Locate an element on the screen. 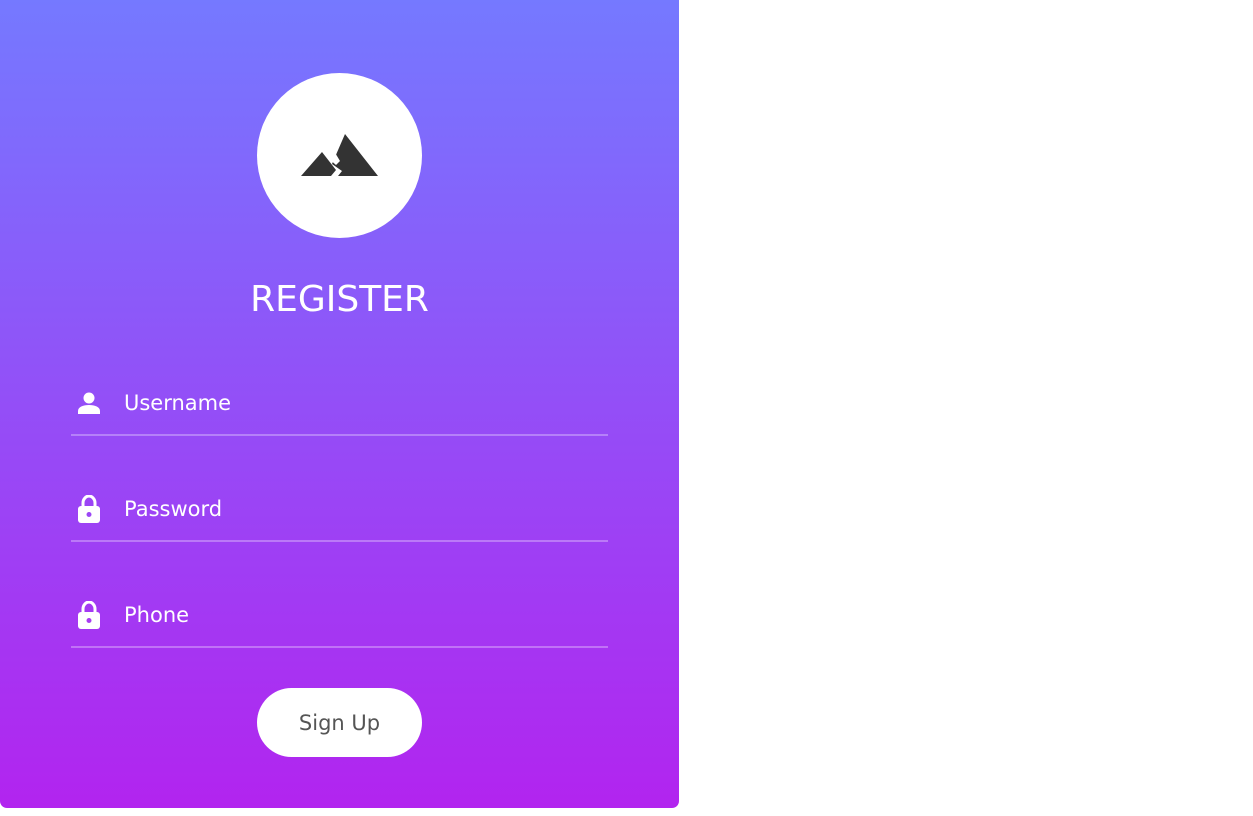  phone-field is located at coordinates (339, 616).